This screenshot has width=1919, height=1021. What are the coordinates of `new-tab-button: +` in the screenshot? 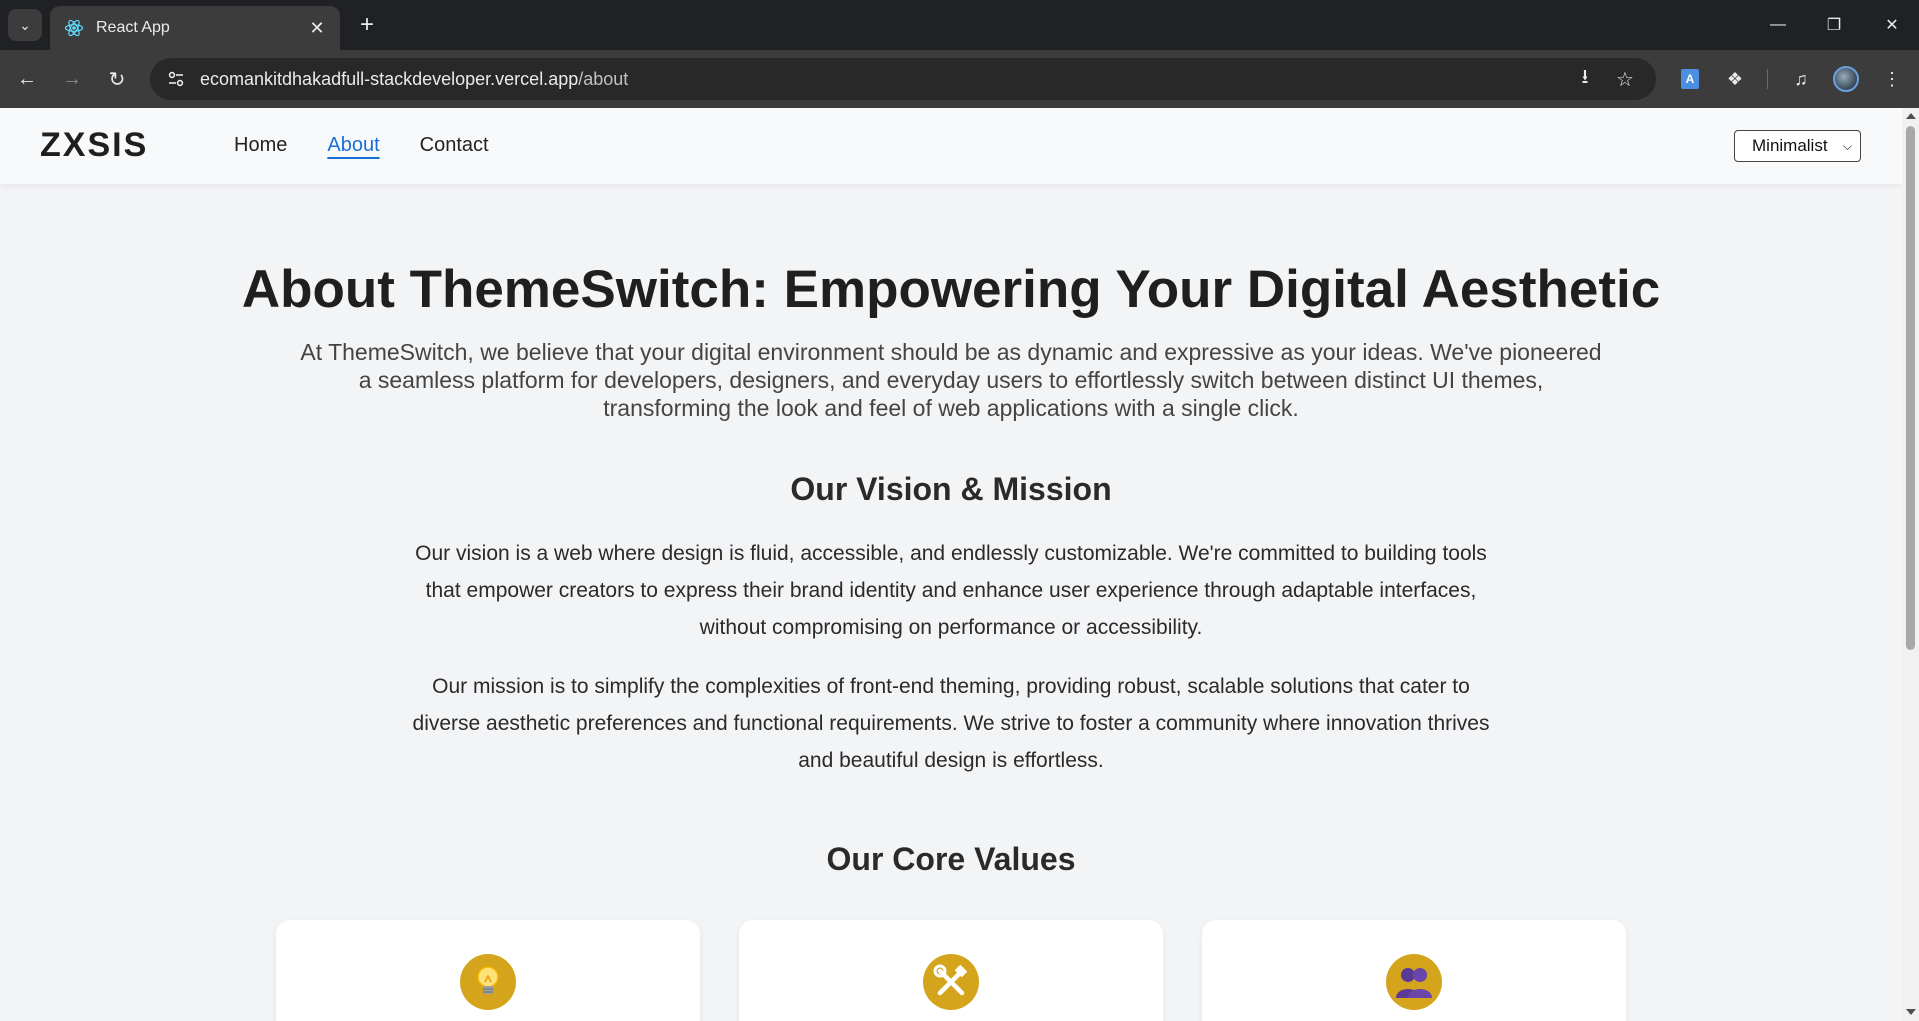 It's located at (367, 25).